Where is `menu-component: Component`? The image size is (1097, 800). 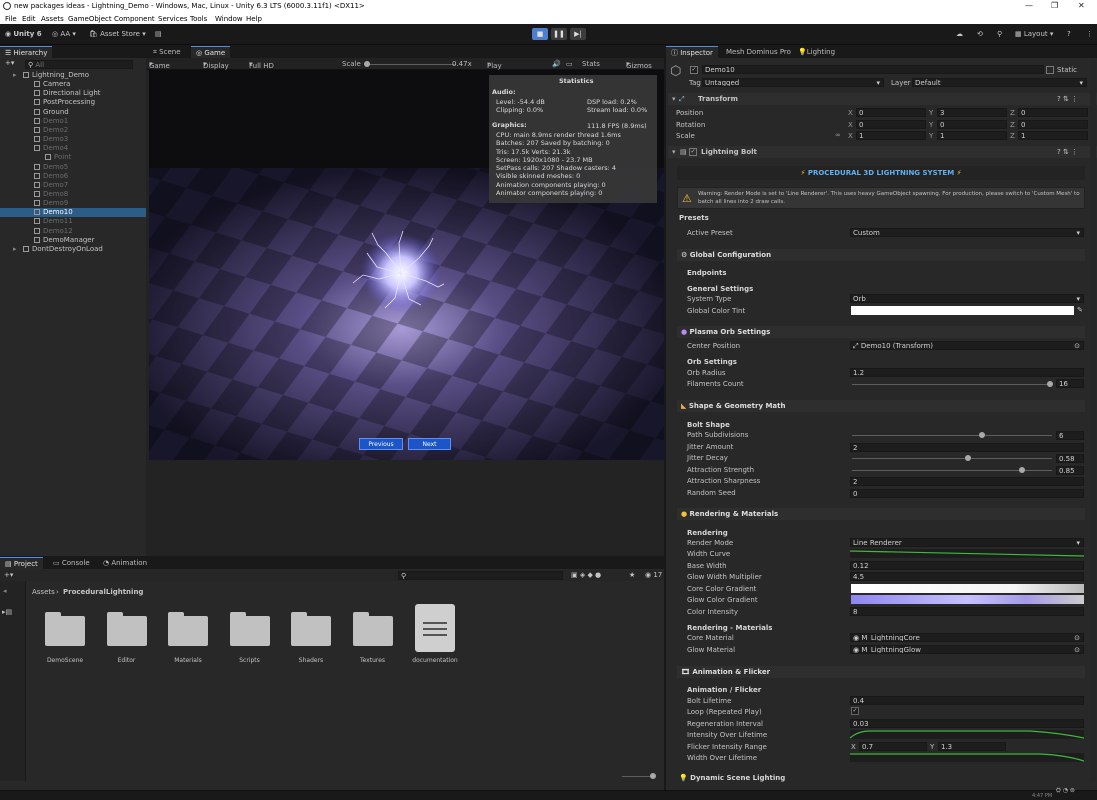 menu-component: Component is located at coordinates (134, 19).